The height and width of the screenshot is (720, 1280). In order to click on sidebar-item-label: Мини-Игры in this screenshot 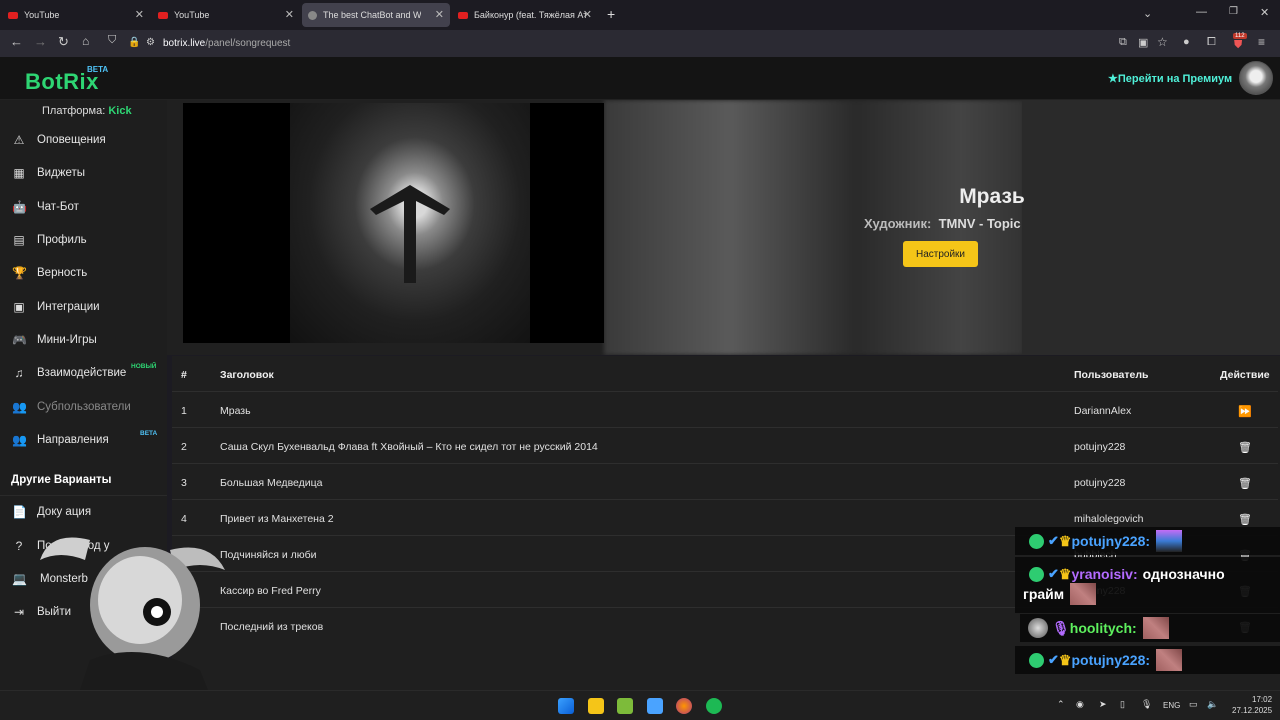, I will do `click(67, 340)`.